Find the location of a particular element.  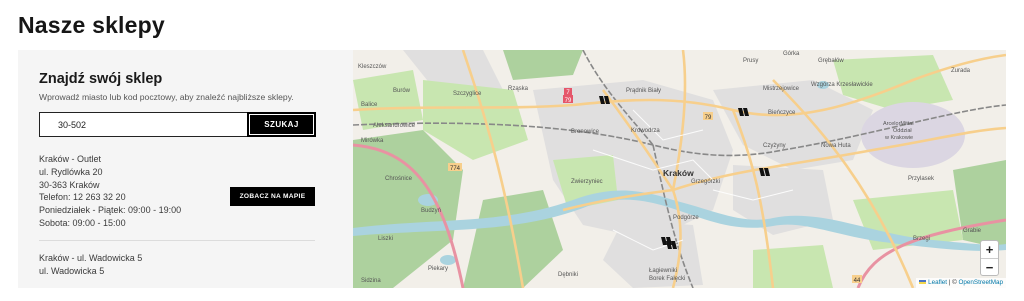

map-label: Zwierzyniec is located at coordinates (587, 182).